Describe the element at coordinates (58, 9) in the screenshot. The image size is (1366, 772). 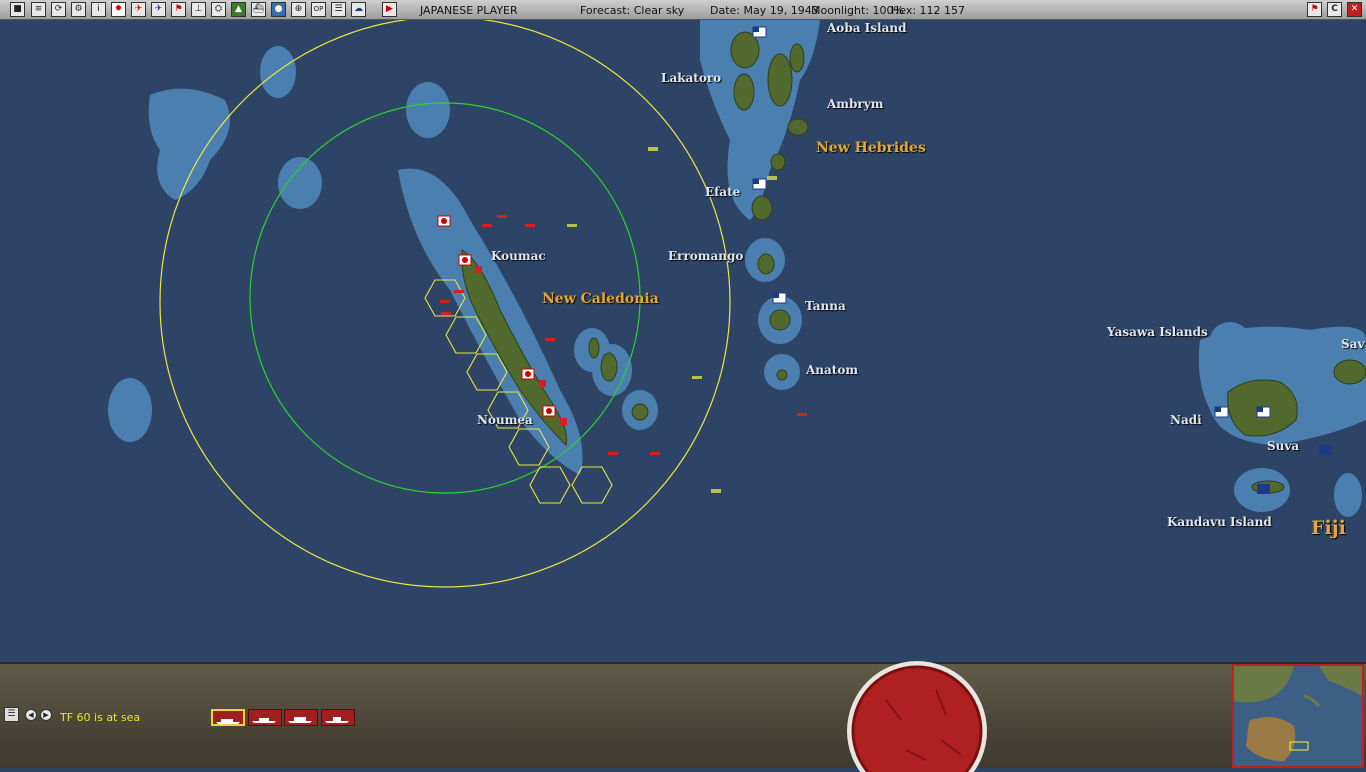
I see `replay-icon: ⟳` at that location.